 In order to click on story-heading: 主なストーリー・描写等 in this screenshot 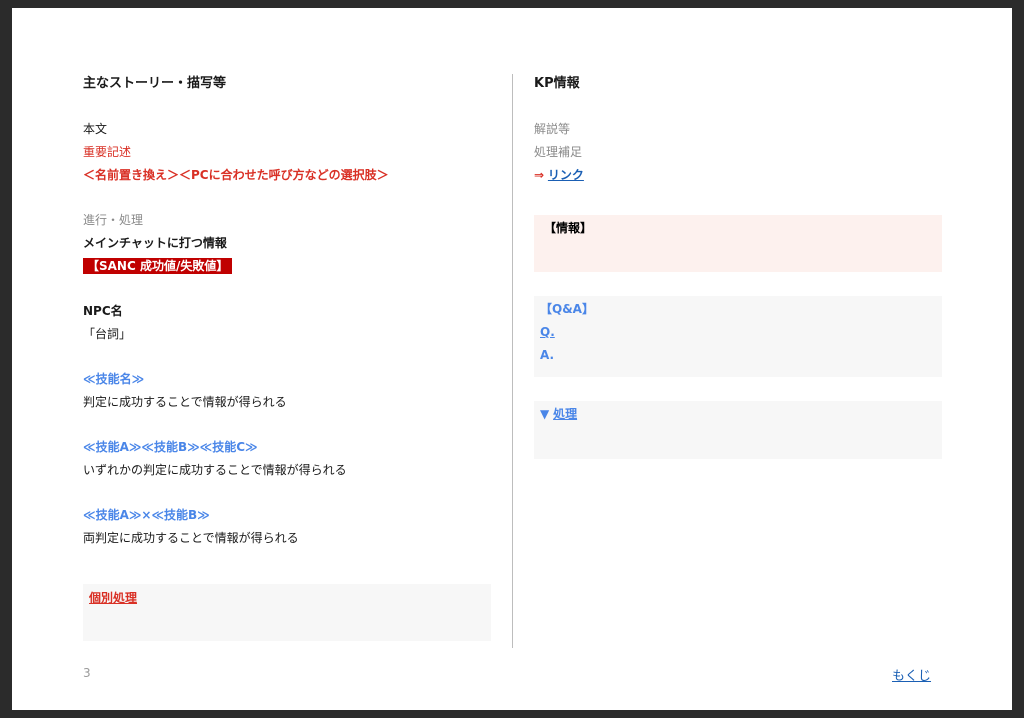, I will do `click(155, 83)`.